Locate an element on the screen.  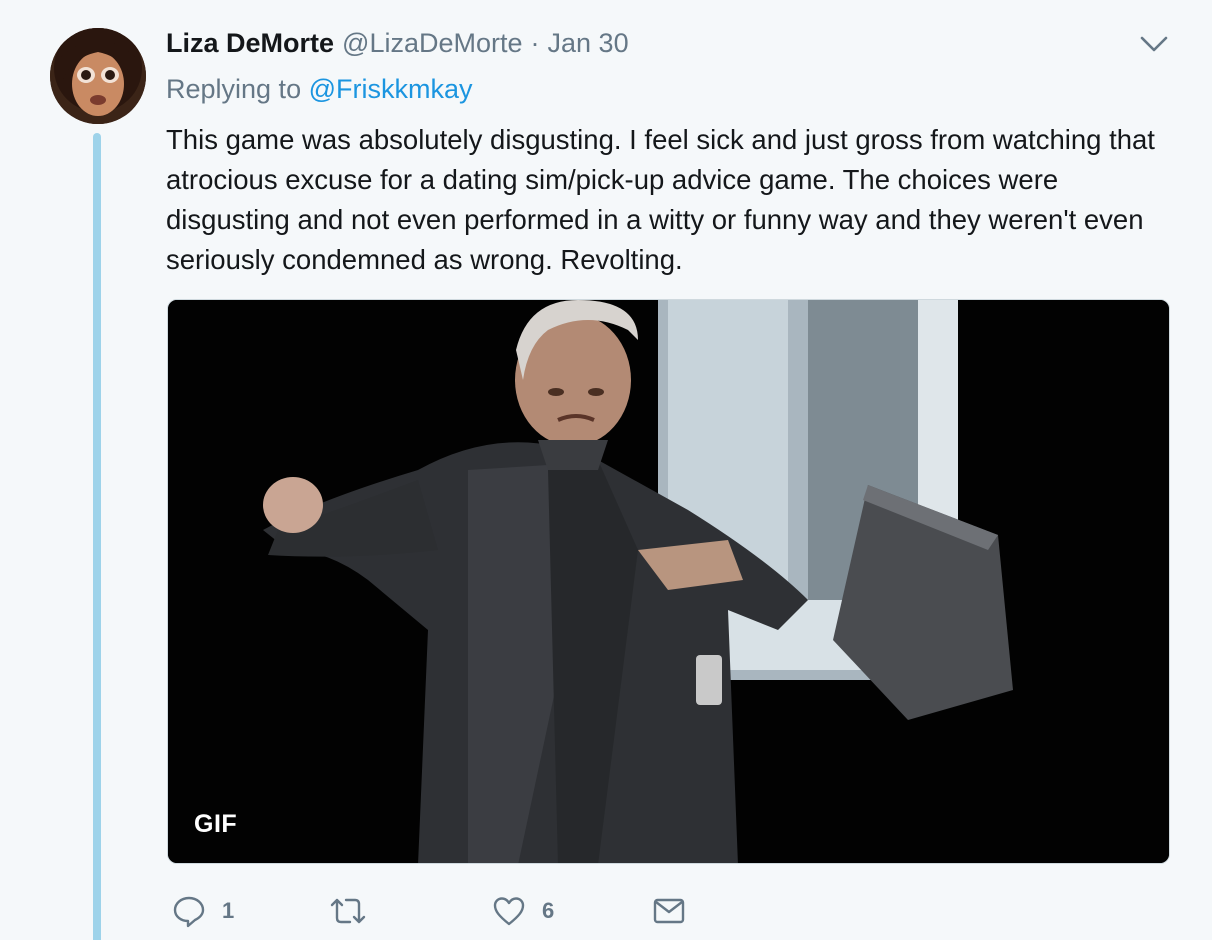
like-count: 6 is located at coordinates (548, 910).